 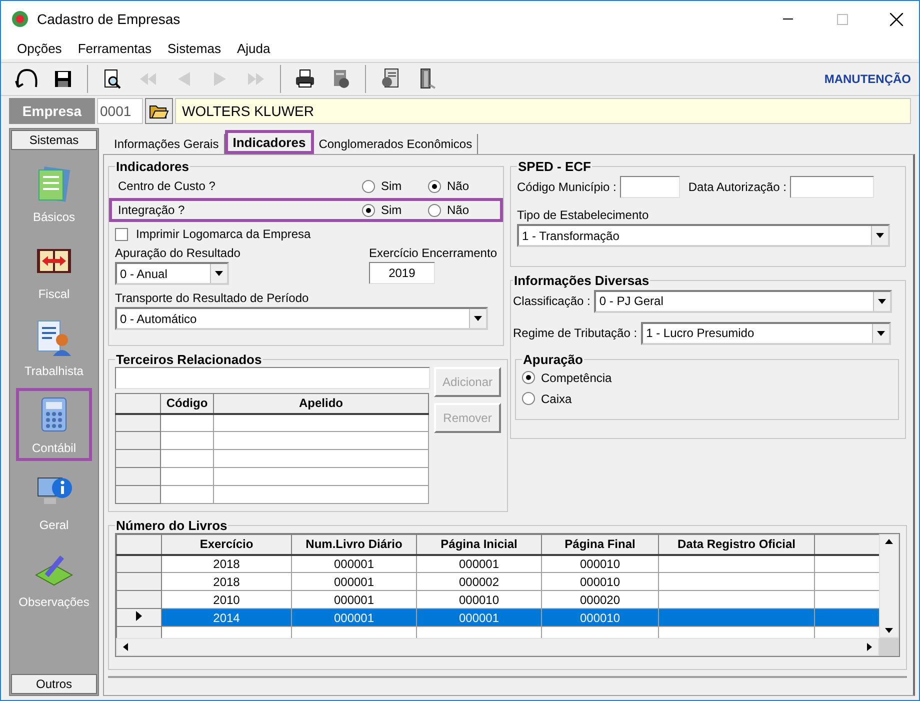 What do you see at coordinates (556, 399) in the screenshot?
I see `radio-label: Caixa` at bounding box center [556, 399].